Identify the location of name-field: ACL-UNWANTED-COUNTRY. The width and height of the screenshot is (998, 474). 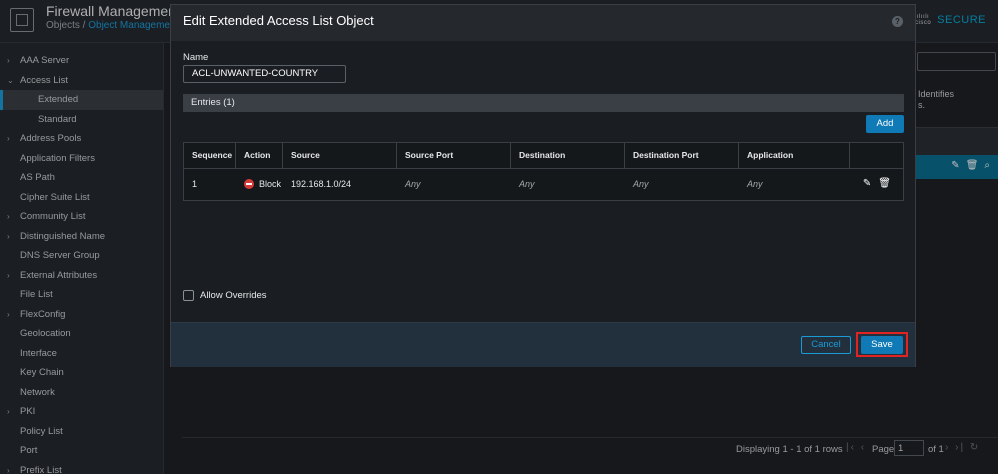
(264, 74).